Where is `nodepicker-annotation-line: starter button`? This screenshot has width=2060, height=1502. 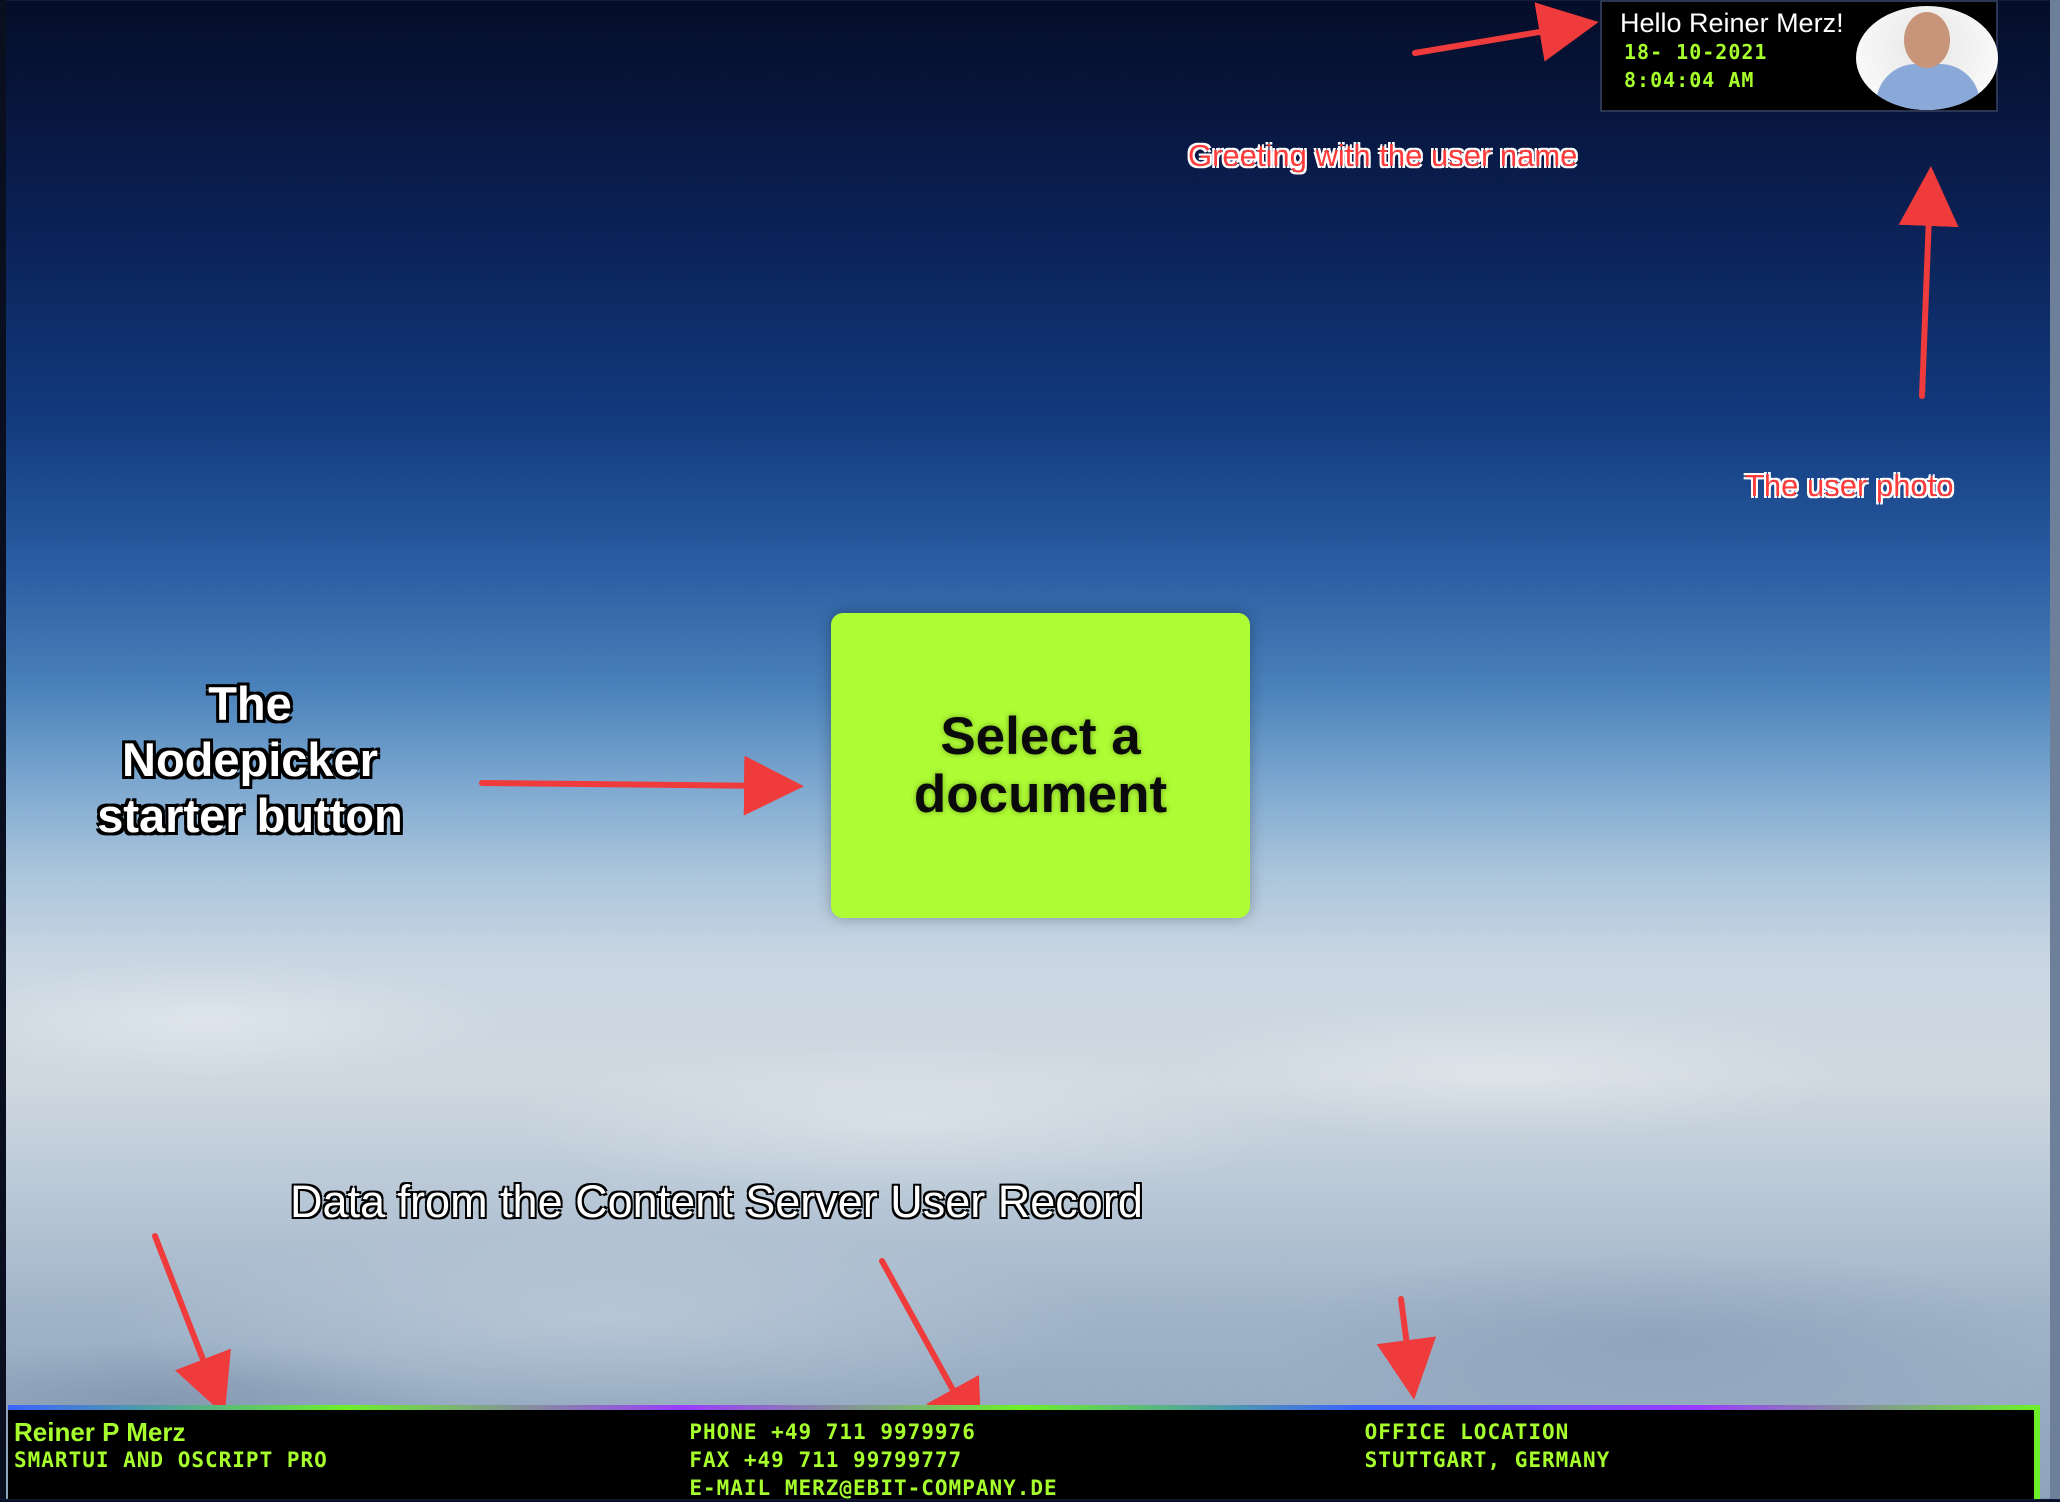 nodepicker-annotation-line: starter button is located at coordinates (250, 815).